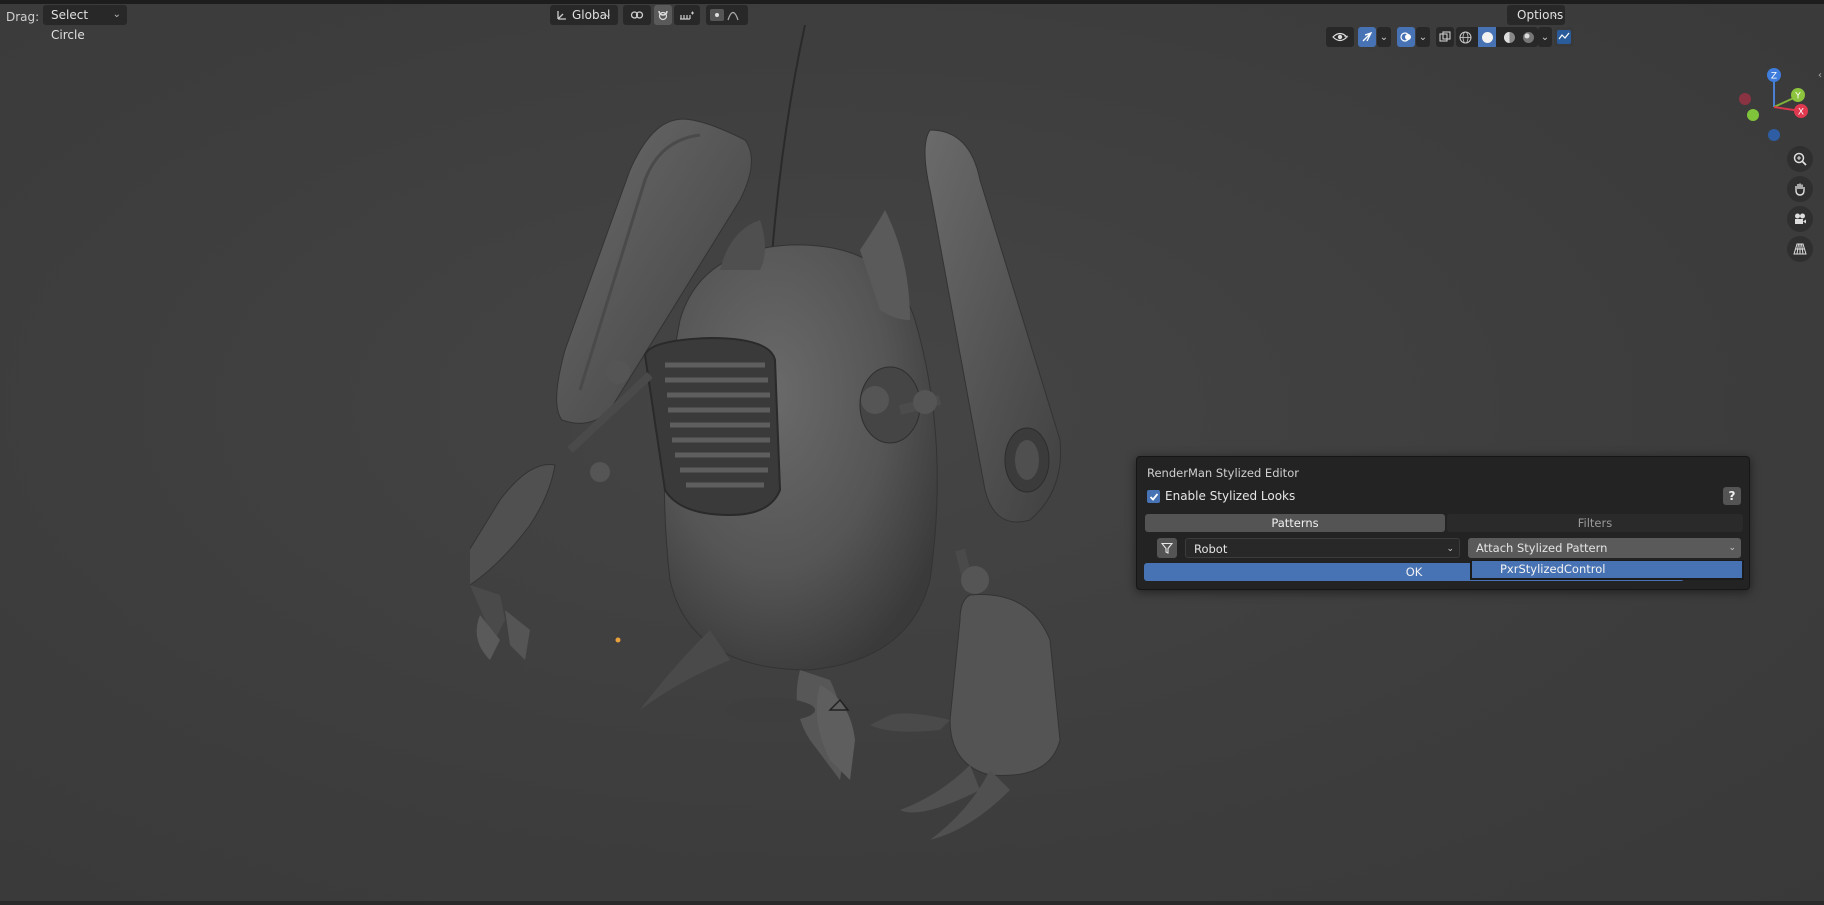 The height and width of the screenshot is (905, 1824). What do you see at coordinates (1775, 107) in the screenshot?
I see `navigation-gizmo: Z Y X` at bounding box center [1775, 107].